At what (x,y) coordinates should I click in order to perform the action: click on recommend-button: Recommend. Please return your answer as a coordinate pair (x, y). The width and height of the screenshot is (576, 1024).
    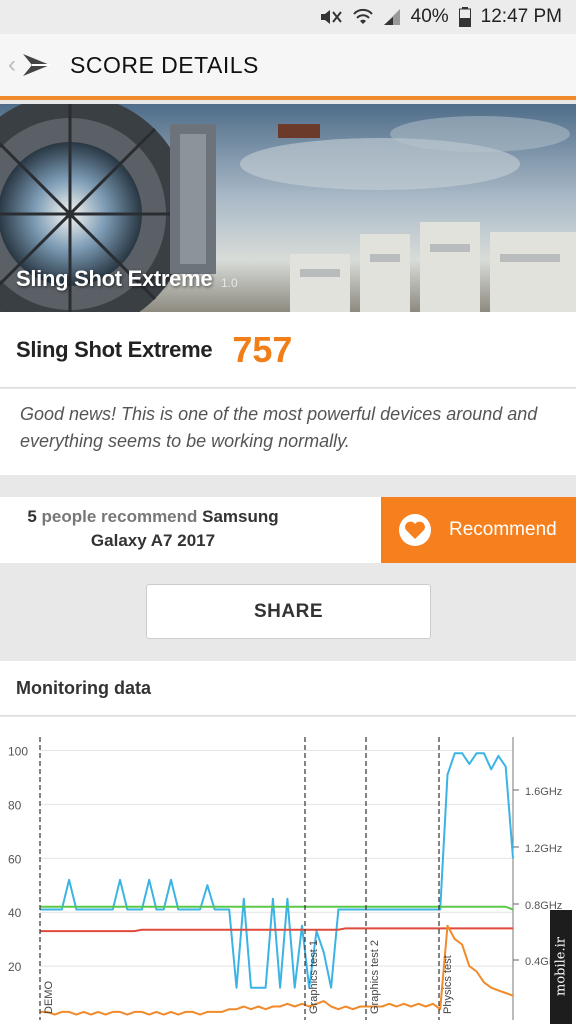
    Looking at the image, I should click on (478, 530).